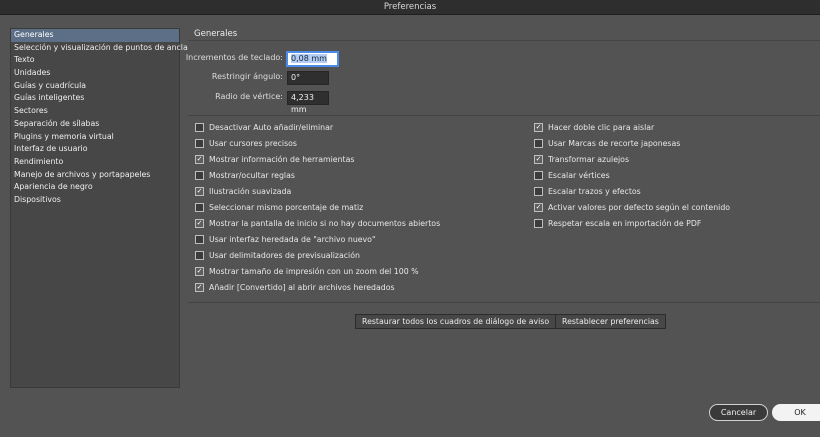 This screenshot has height=437, width=820. I want to click on section-divider, so click(504, 40).